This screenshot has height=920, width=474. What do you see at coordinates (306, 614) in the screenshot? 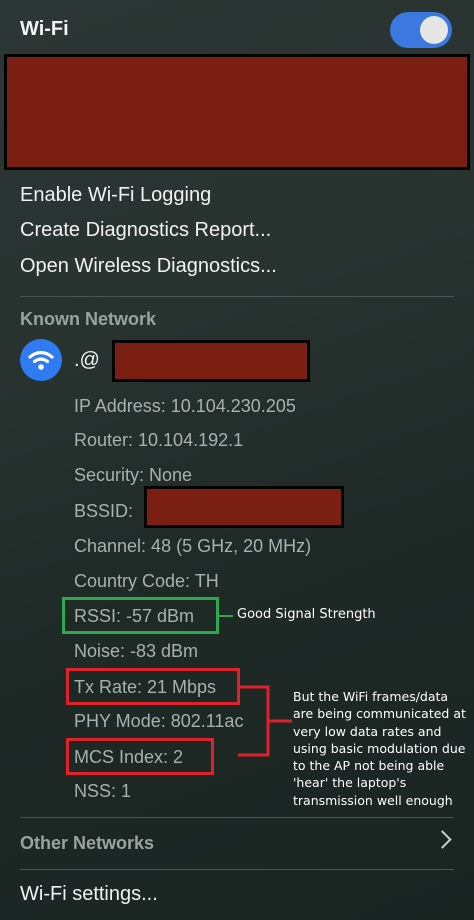
I see `annotation-good-signal: Good Signal Strength` at bounding box center [306, 614].